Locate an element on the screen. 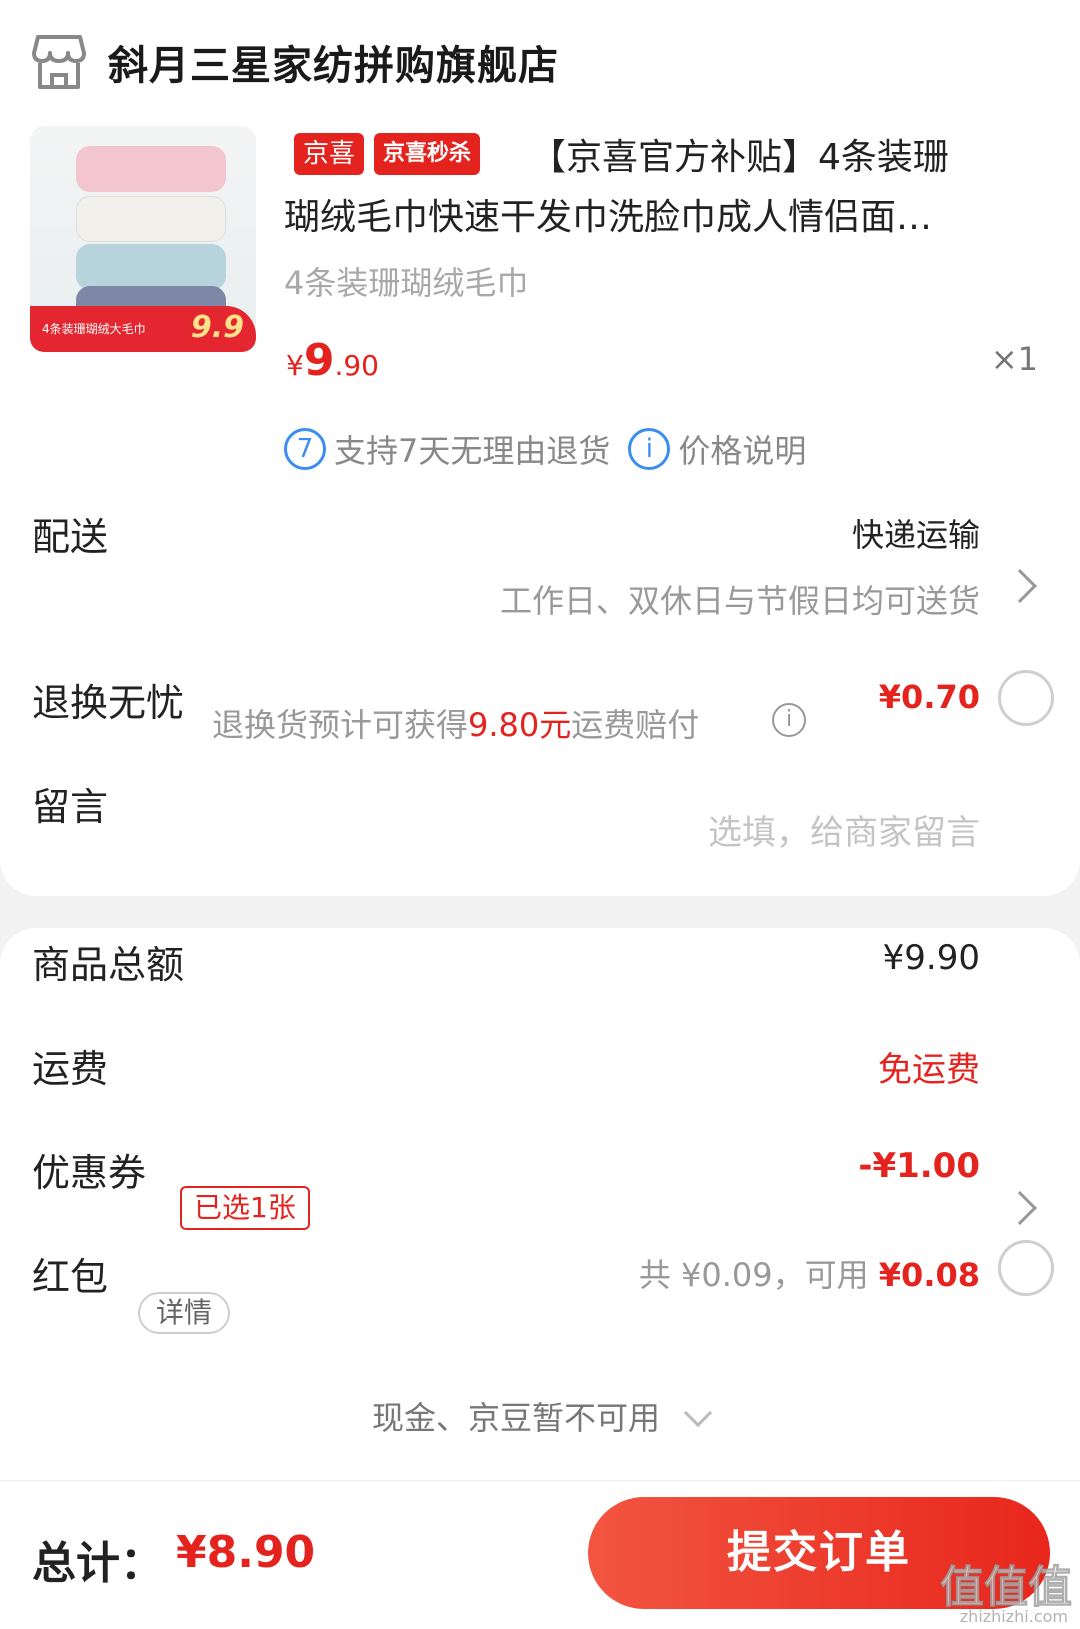 This screenshot has width=1080, height=1629. chevron-down-icon is located at coordinates (698, 1413).